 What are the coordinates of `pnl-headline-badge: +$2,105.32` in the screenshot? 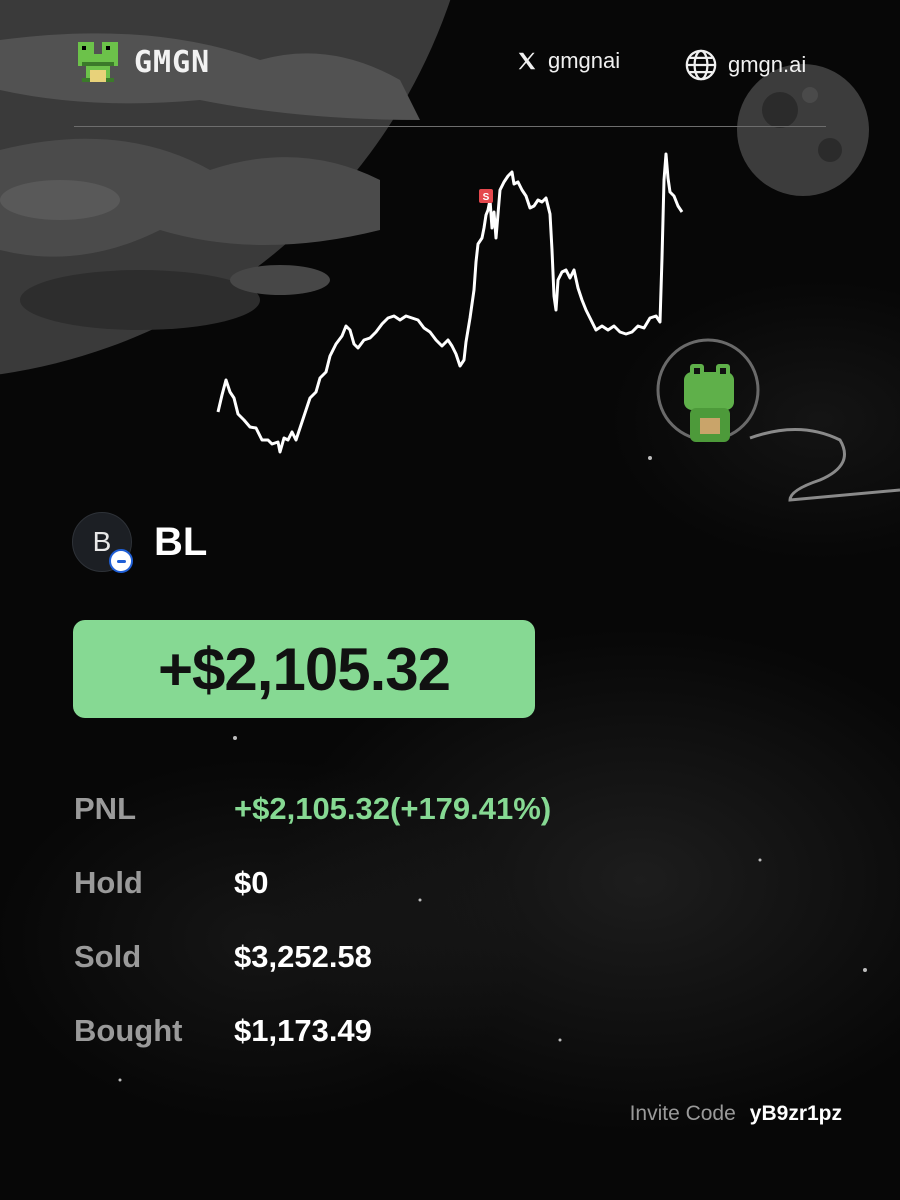 It's located at (304, 669).